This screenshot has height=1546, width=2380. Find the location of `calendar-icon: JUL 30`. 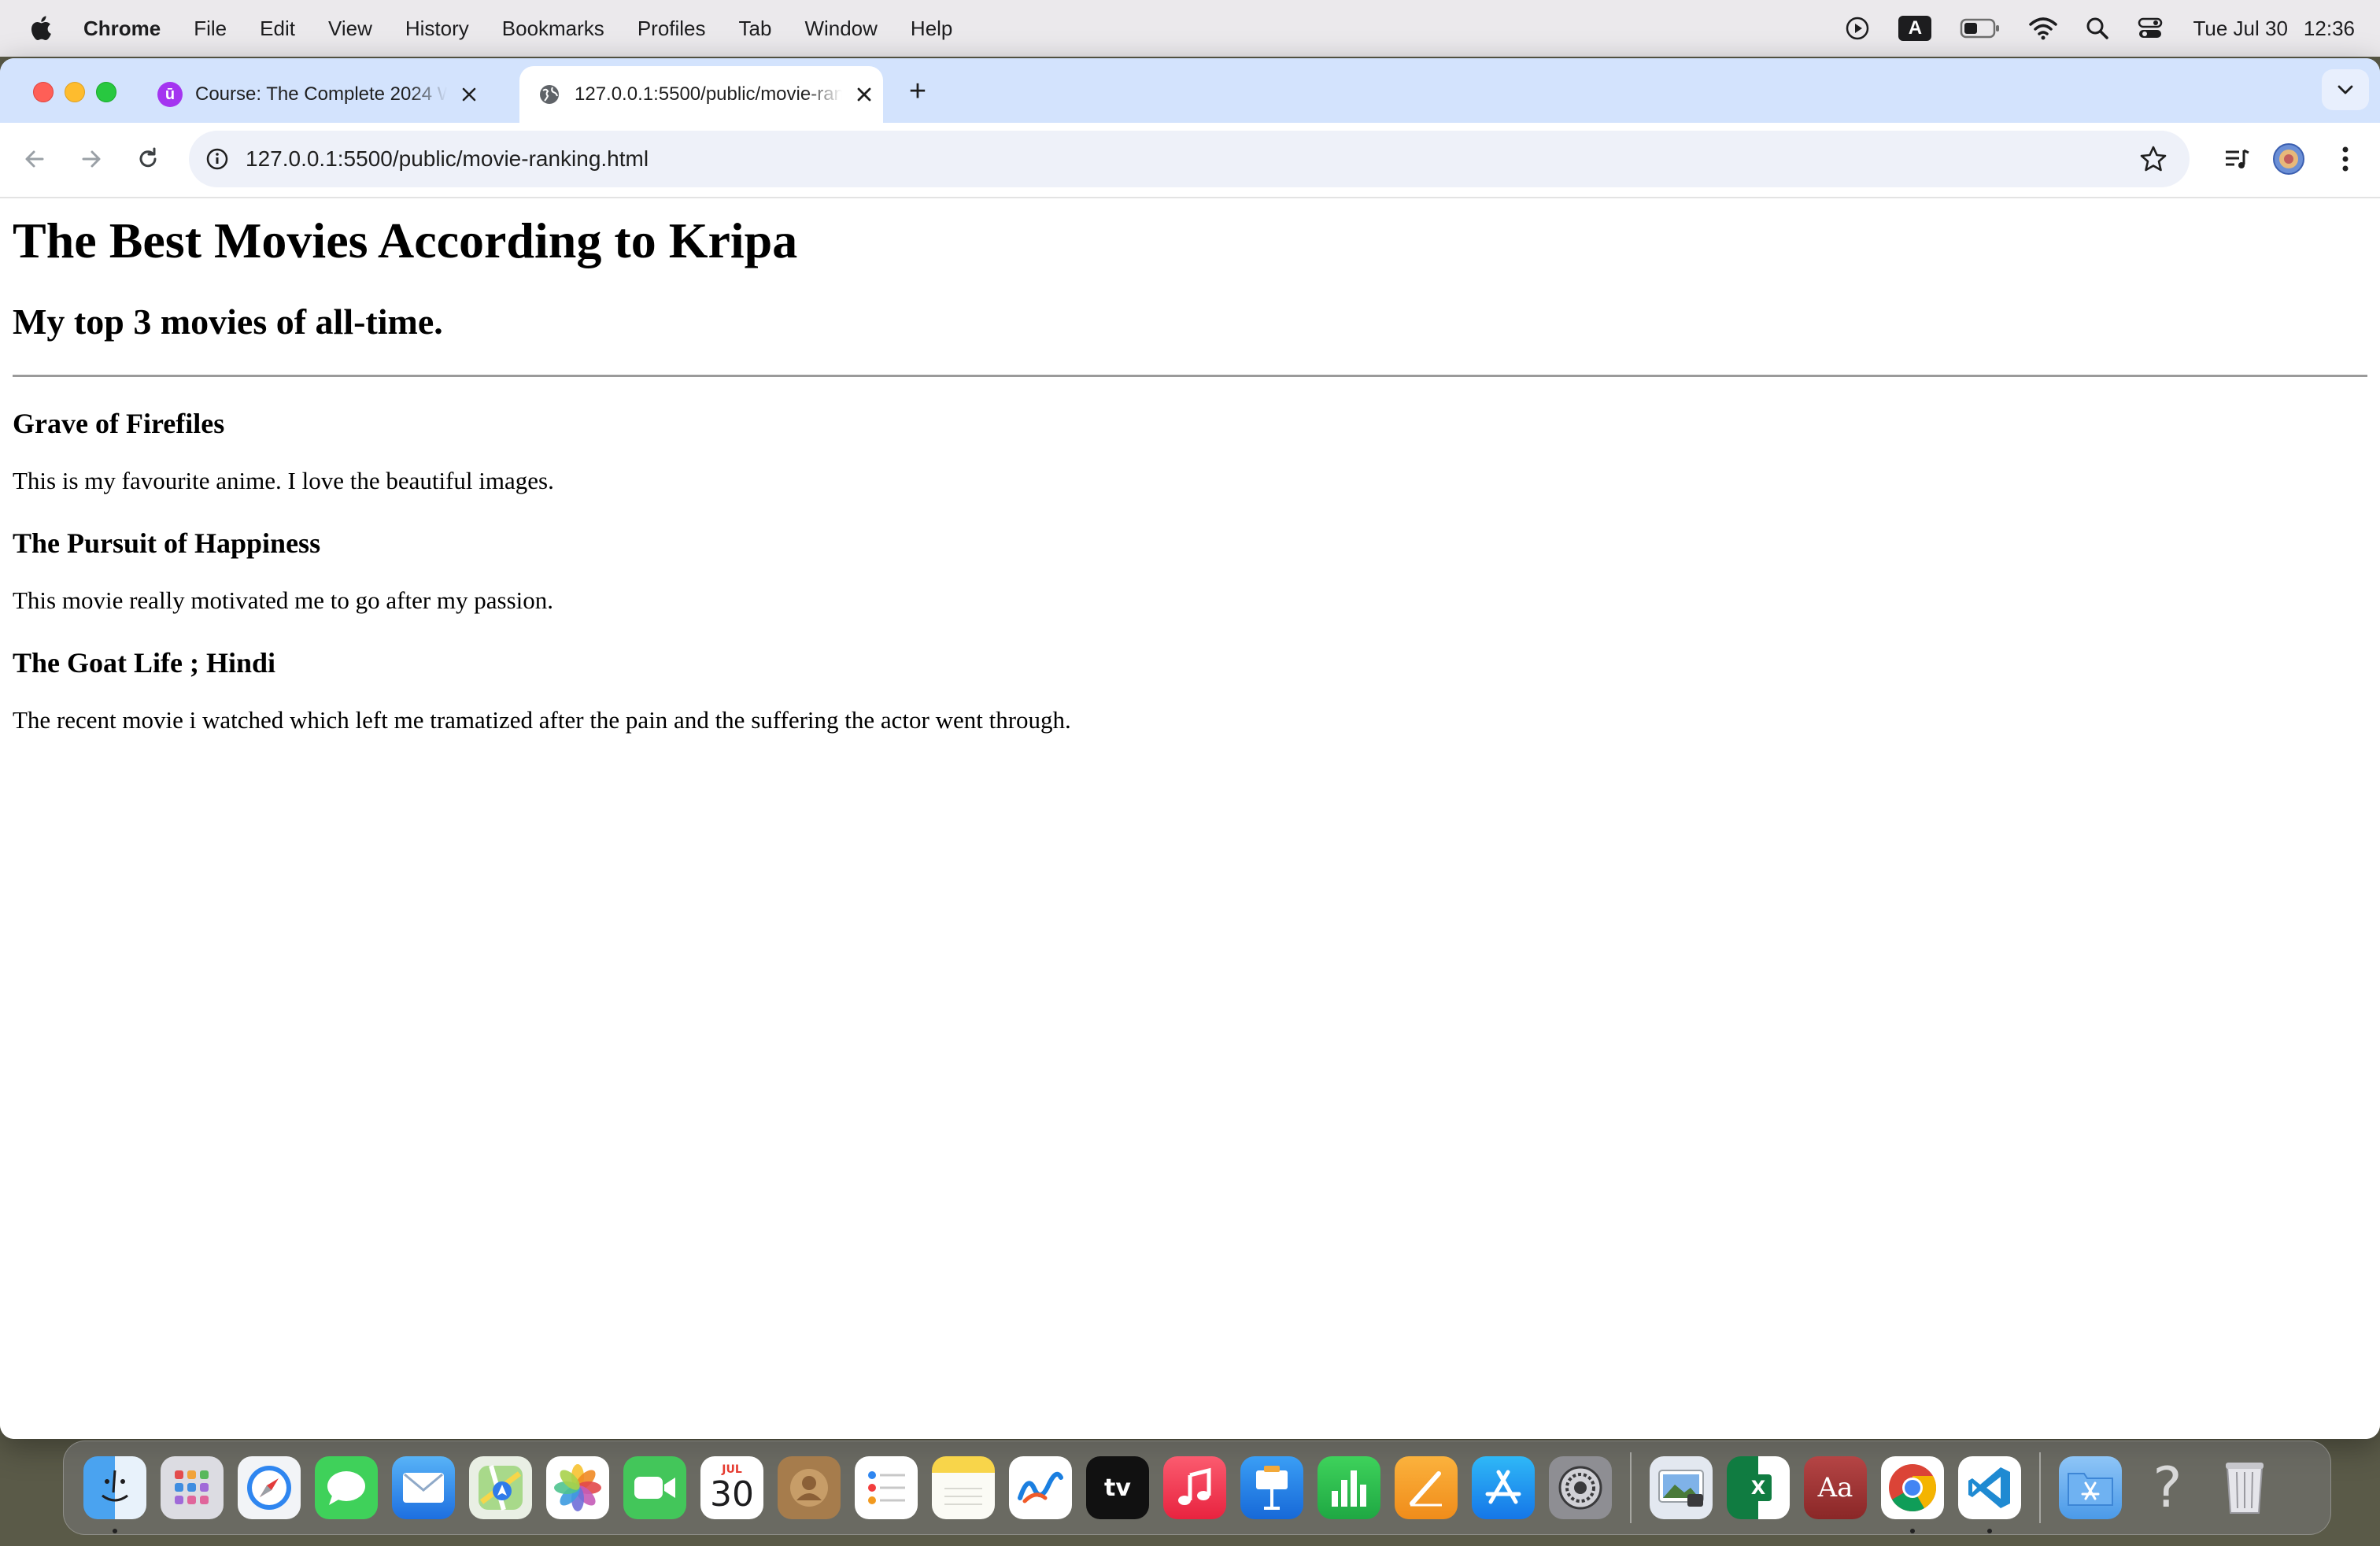

calendar-icon: JUL 30 is located at coordinates (731, 1487).